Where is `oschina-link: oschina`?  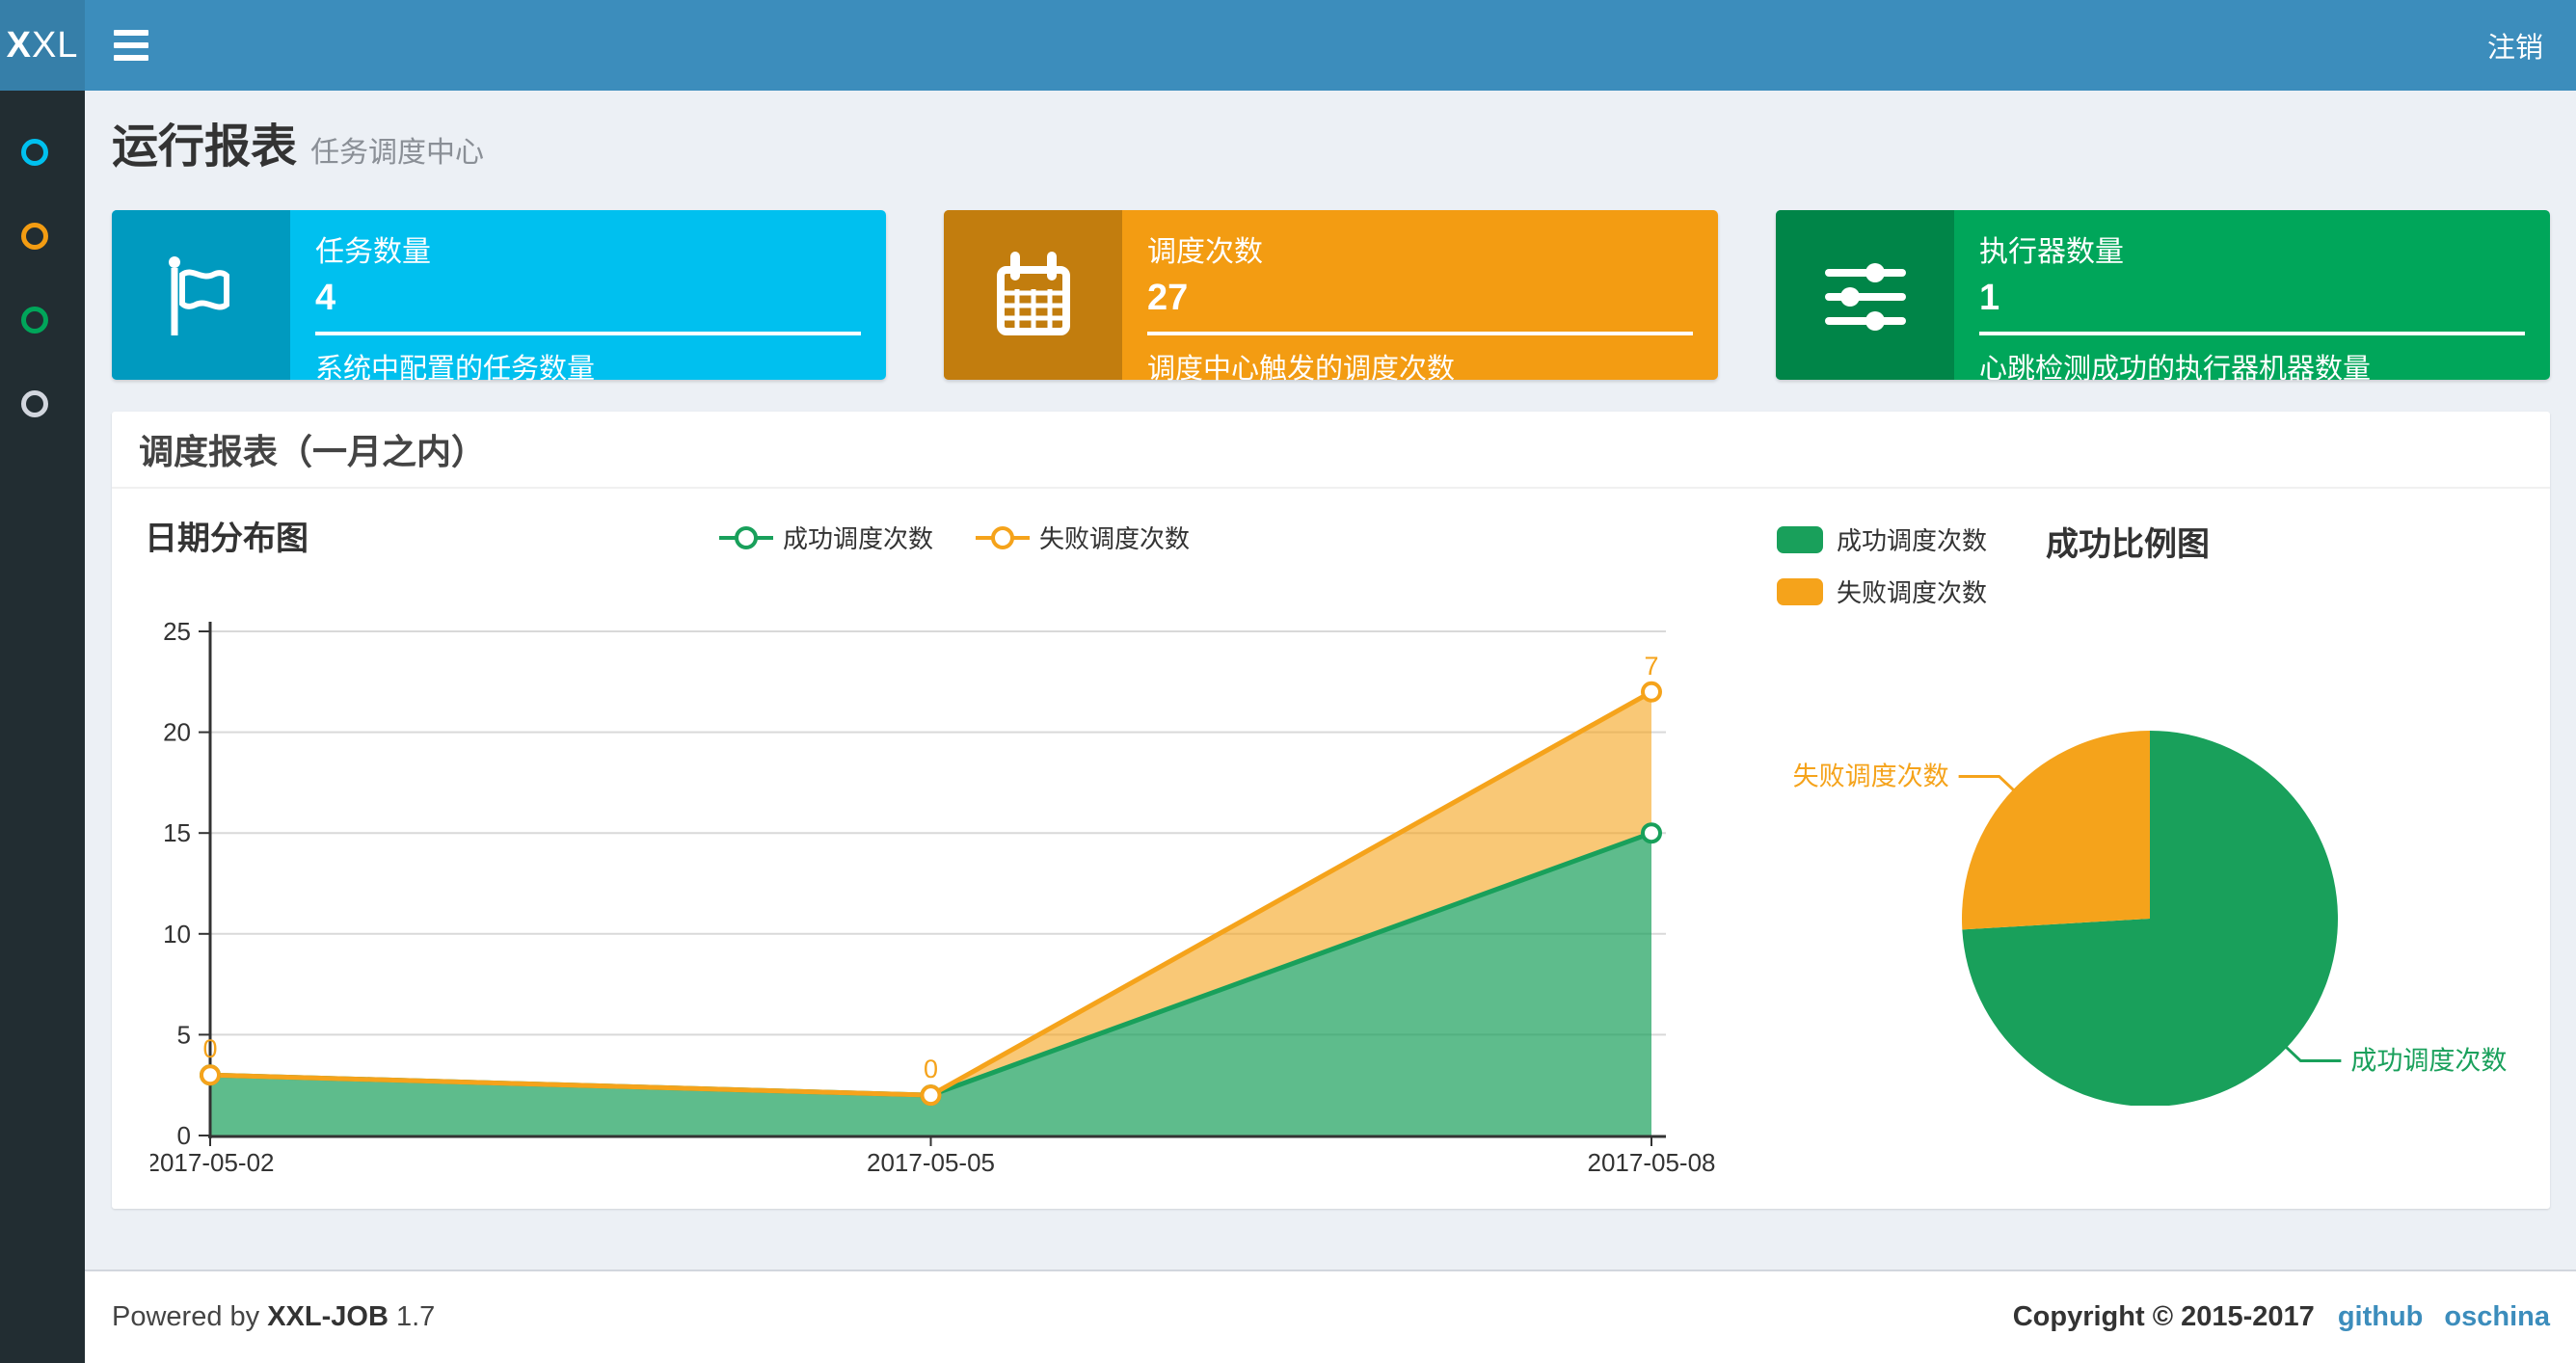
oschina-link: oschina is located at coordinates (2497, 1317).